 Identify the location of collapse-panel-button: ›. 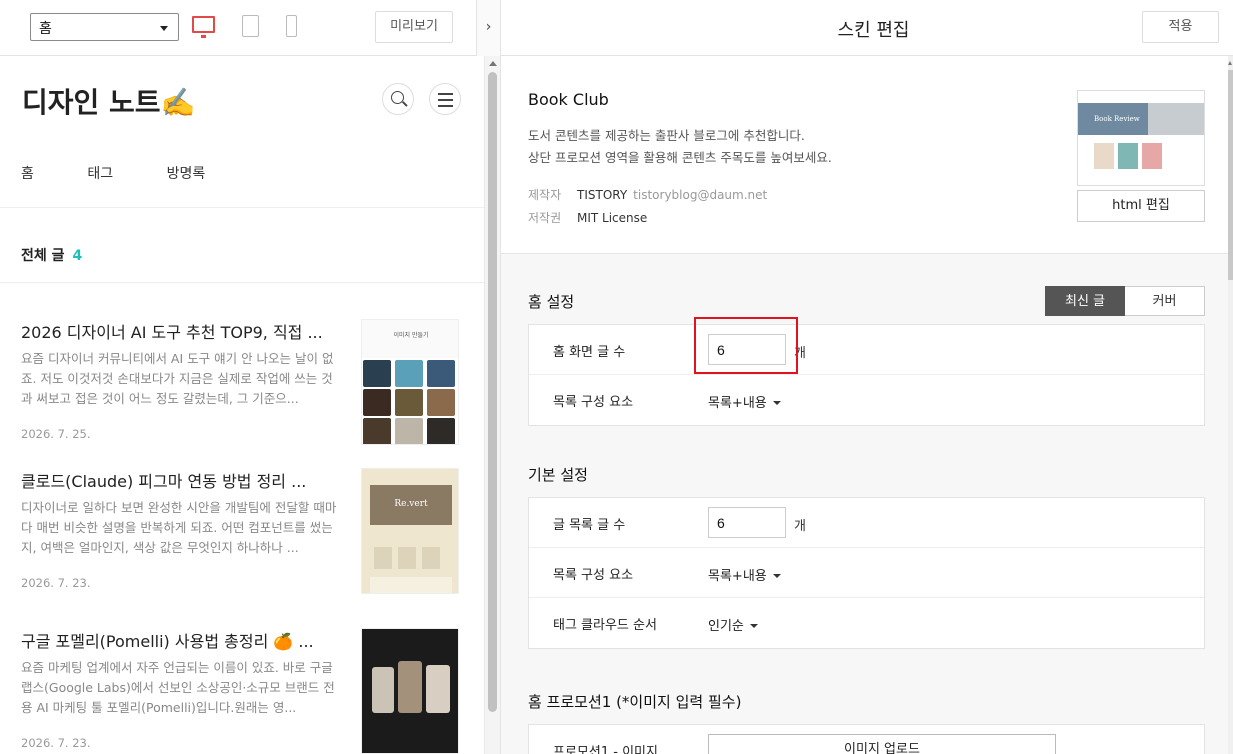
(488, 28).